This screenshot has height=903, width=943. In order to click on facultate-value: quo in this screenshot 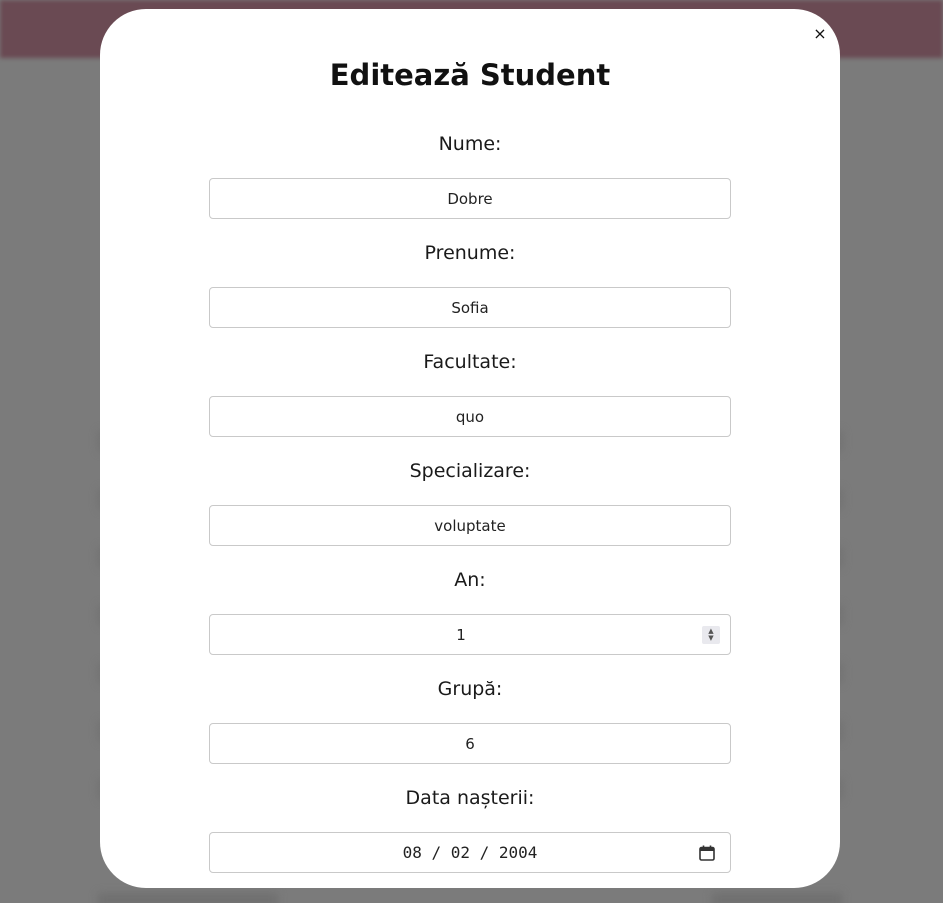, I will do `click(470, 416)`.